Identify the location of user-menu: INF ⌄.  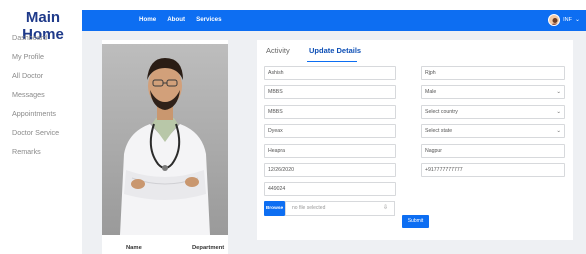
(564, 20).